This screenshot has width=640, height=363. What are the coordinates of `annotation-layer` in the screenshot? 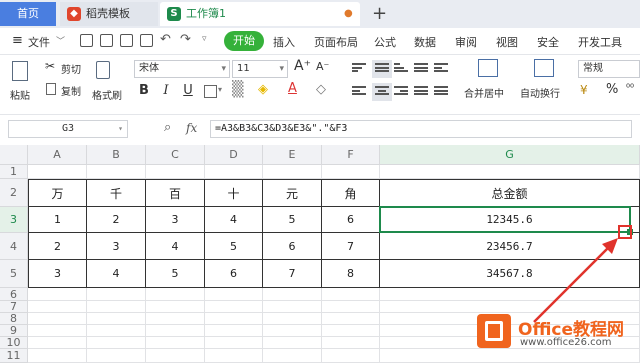 It's located at (582, 274).